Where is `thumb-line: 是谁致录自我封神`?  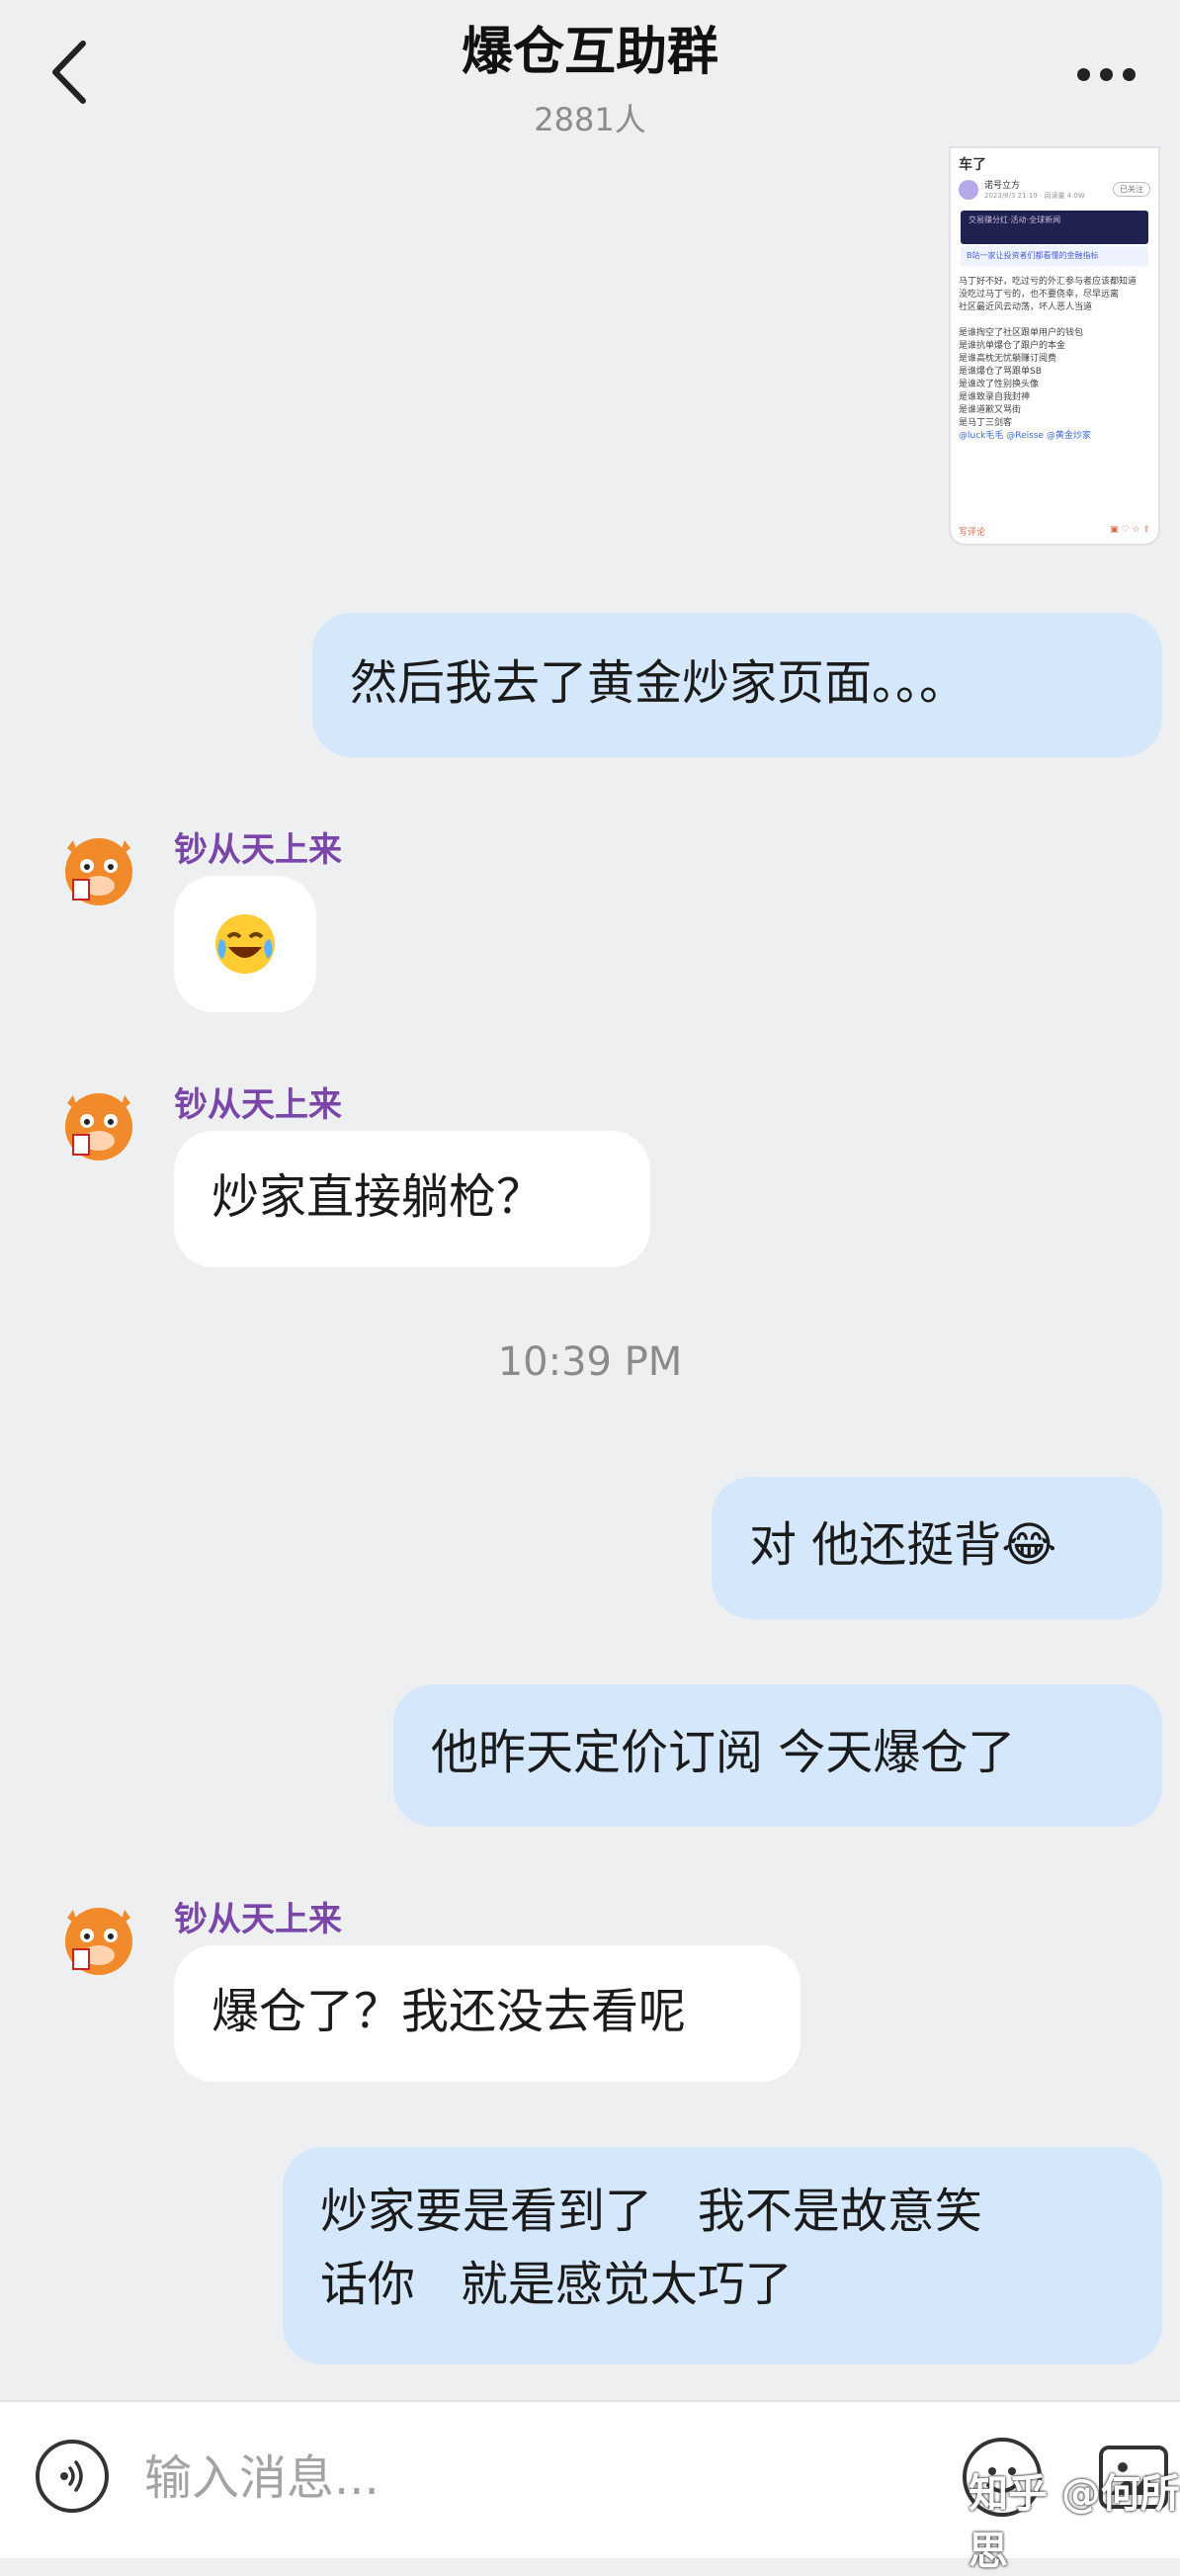 thumb-line: 是谁致录自我封神 is located at coordinates (995, 397).